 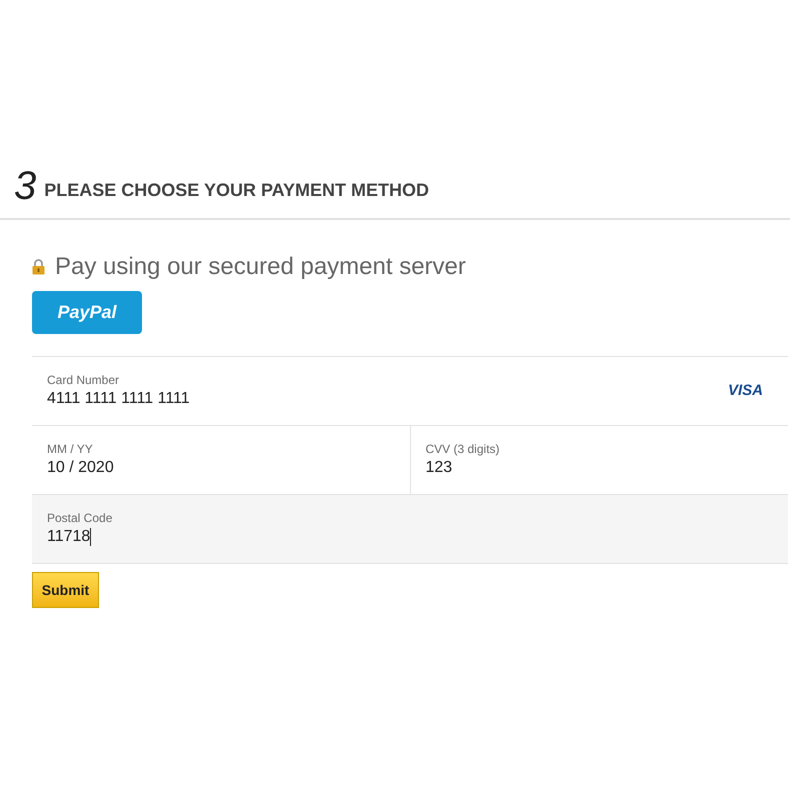 I want to click on section-title: PLEASE CHOOSE YOUR PAYMENT METHOD, so click(x=236, y=190).